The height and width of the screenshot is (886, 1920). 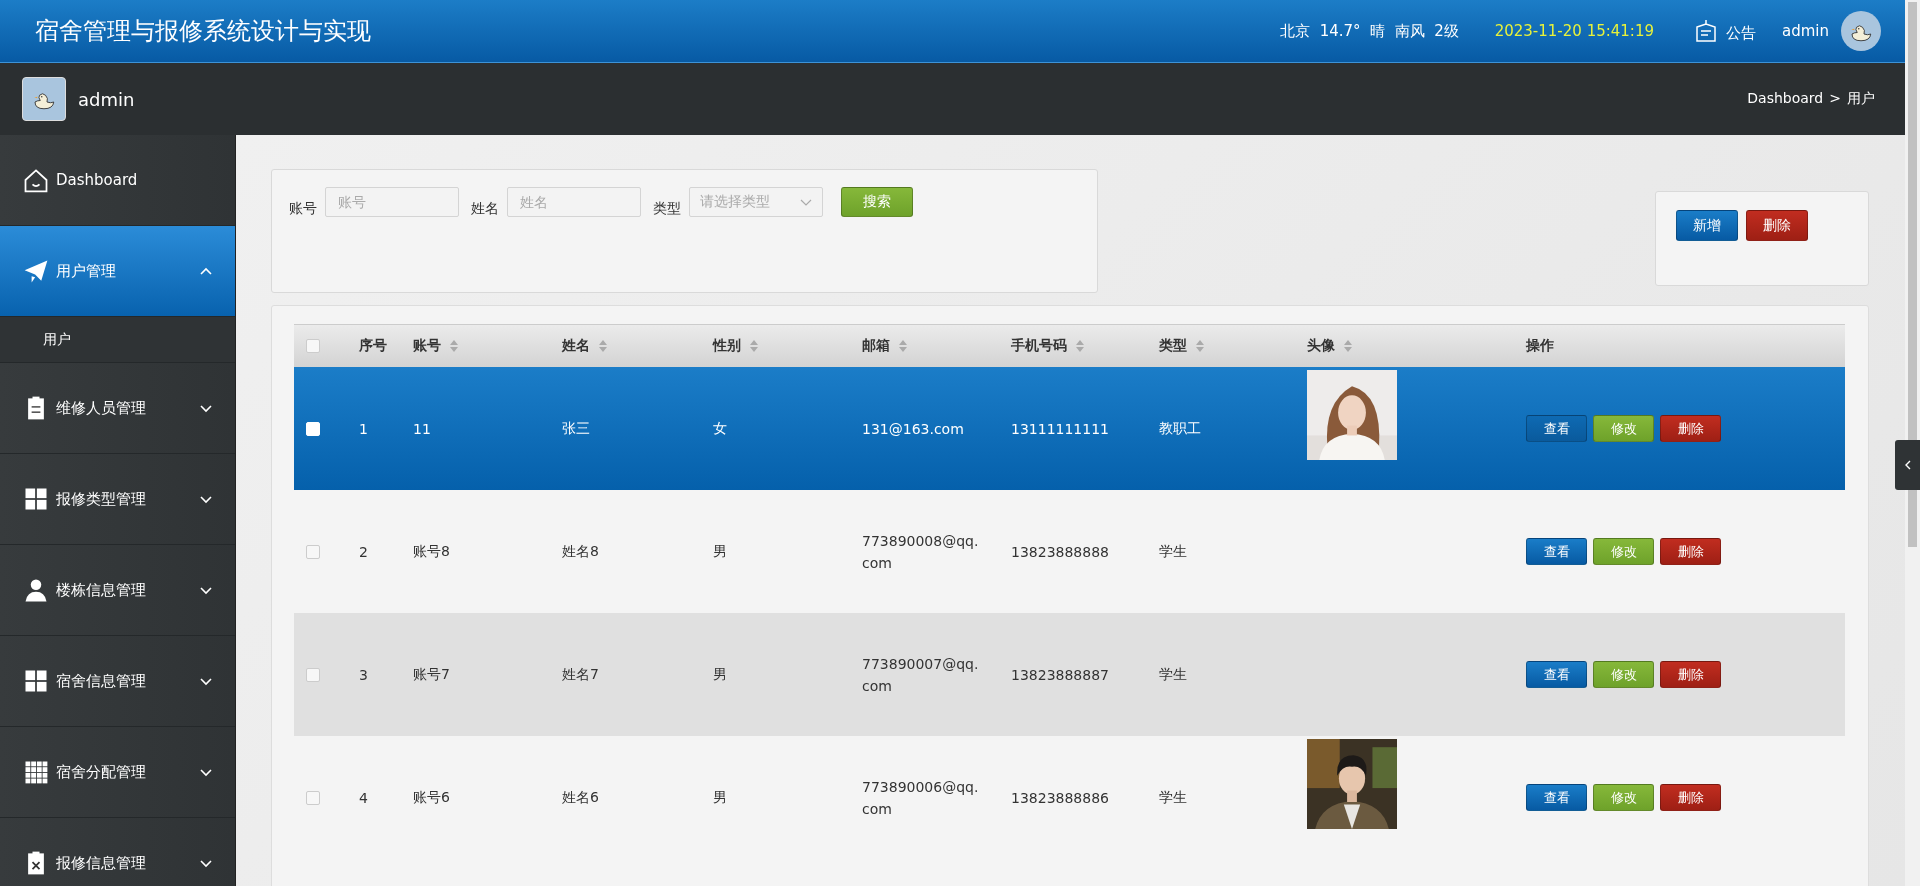 I want to click on user-avatar, so click(x=1861, y=31).